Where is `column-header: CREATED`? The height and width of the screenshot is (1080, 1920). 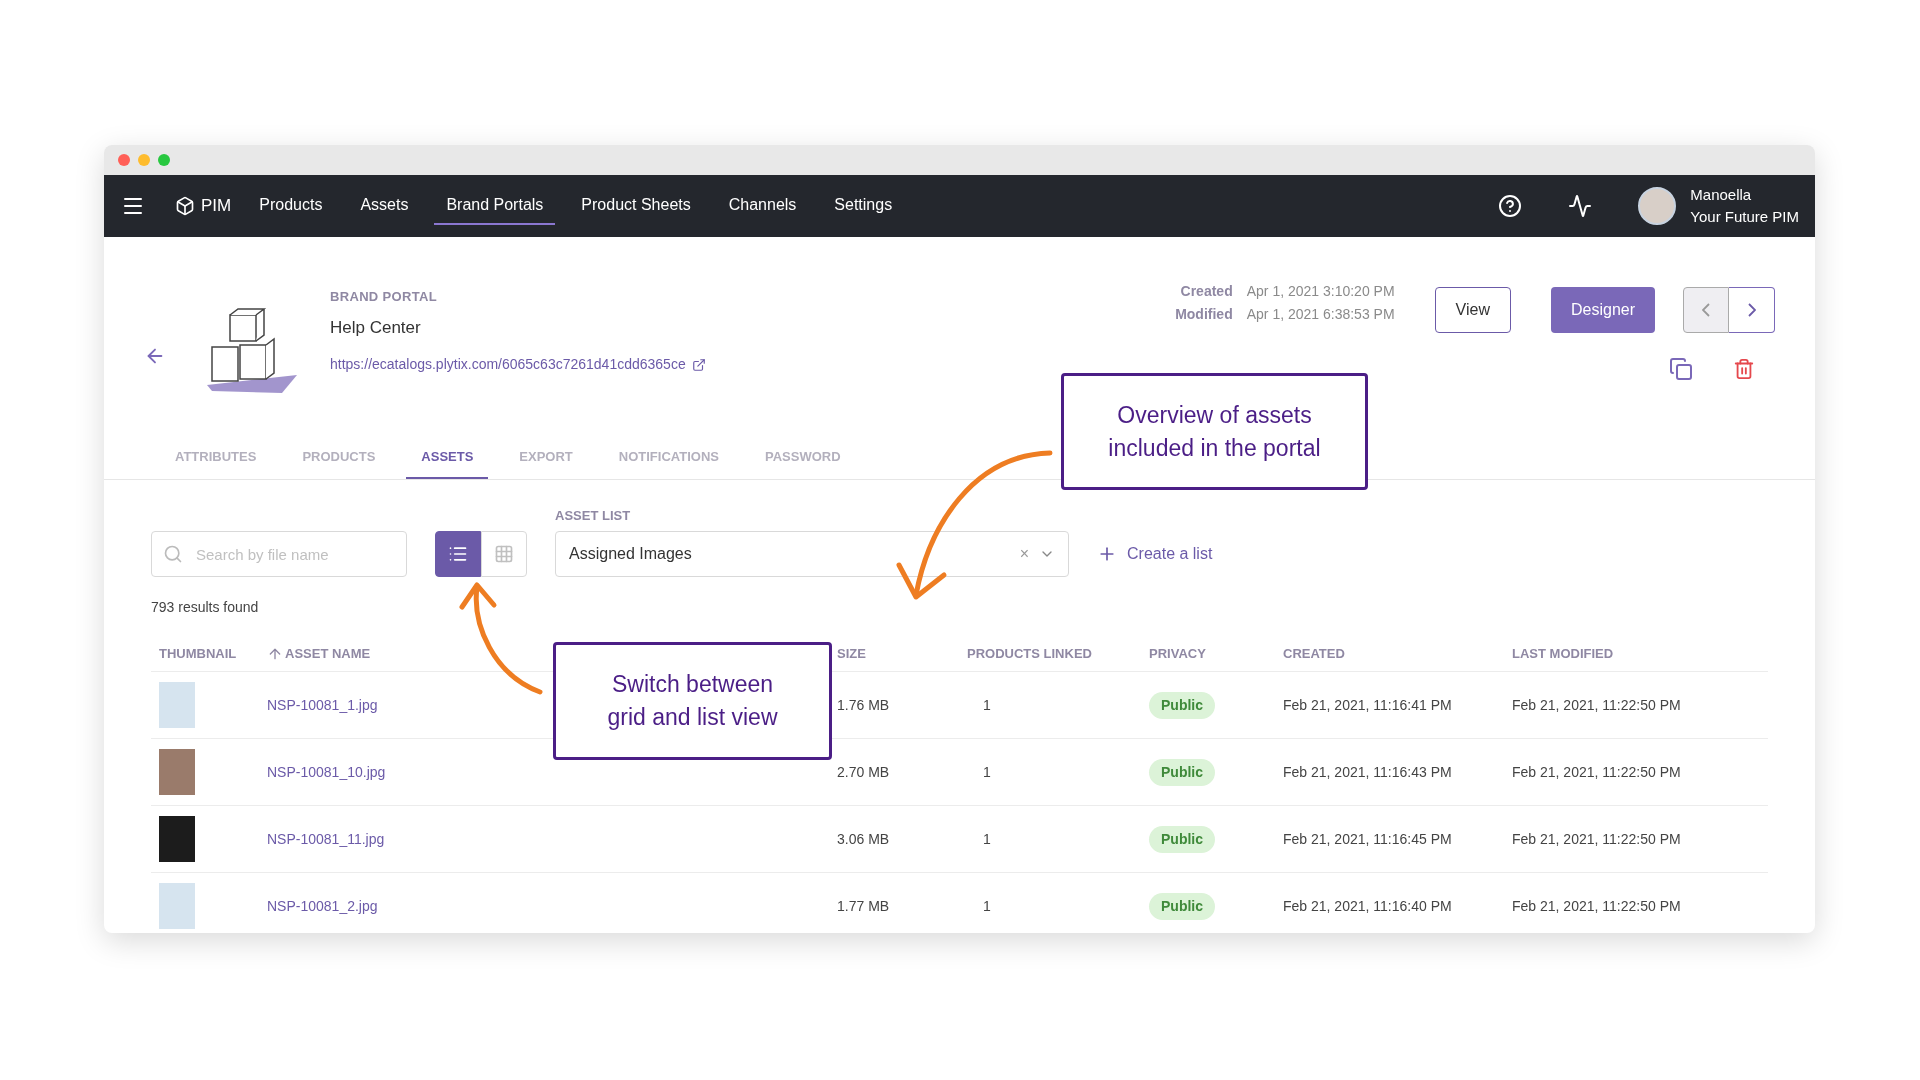 column-header: CREATED is located at coordinates (1314, 653).